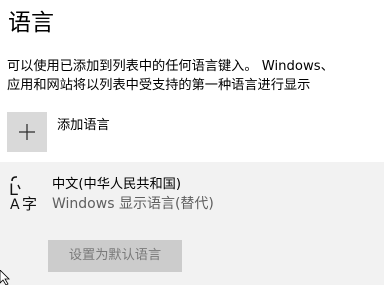  What do you see at coordinates (31, 23) in the screenshot?
I see `page-title: 语言` at bounding box center [31, 23].